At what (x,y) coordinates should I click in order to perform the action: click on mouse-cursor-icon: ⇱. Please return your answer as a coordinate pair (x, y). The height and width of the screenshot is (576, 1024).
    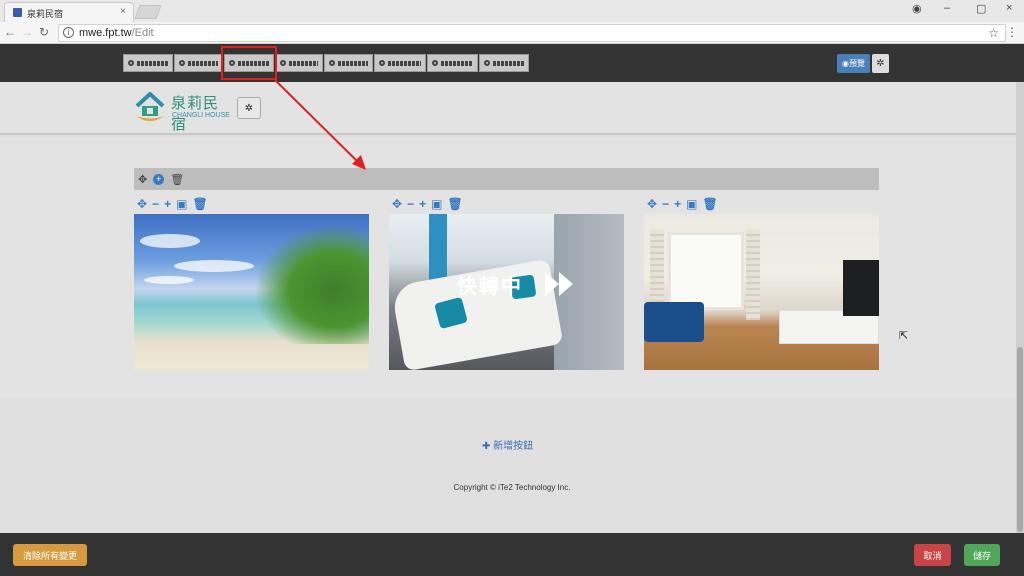
    Looking at the image, I should click on (904, 336).